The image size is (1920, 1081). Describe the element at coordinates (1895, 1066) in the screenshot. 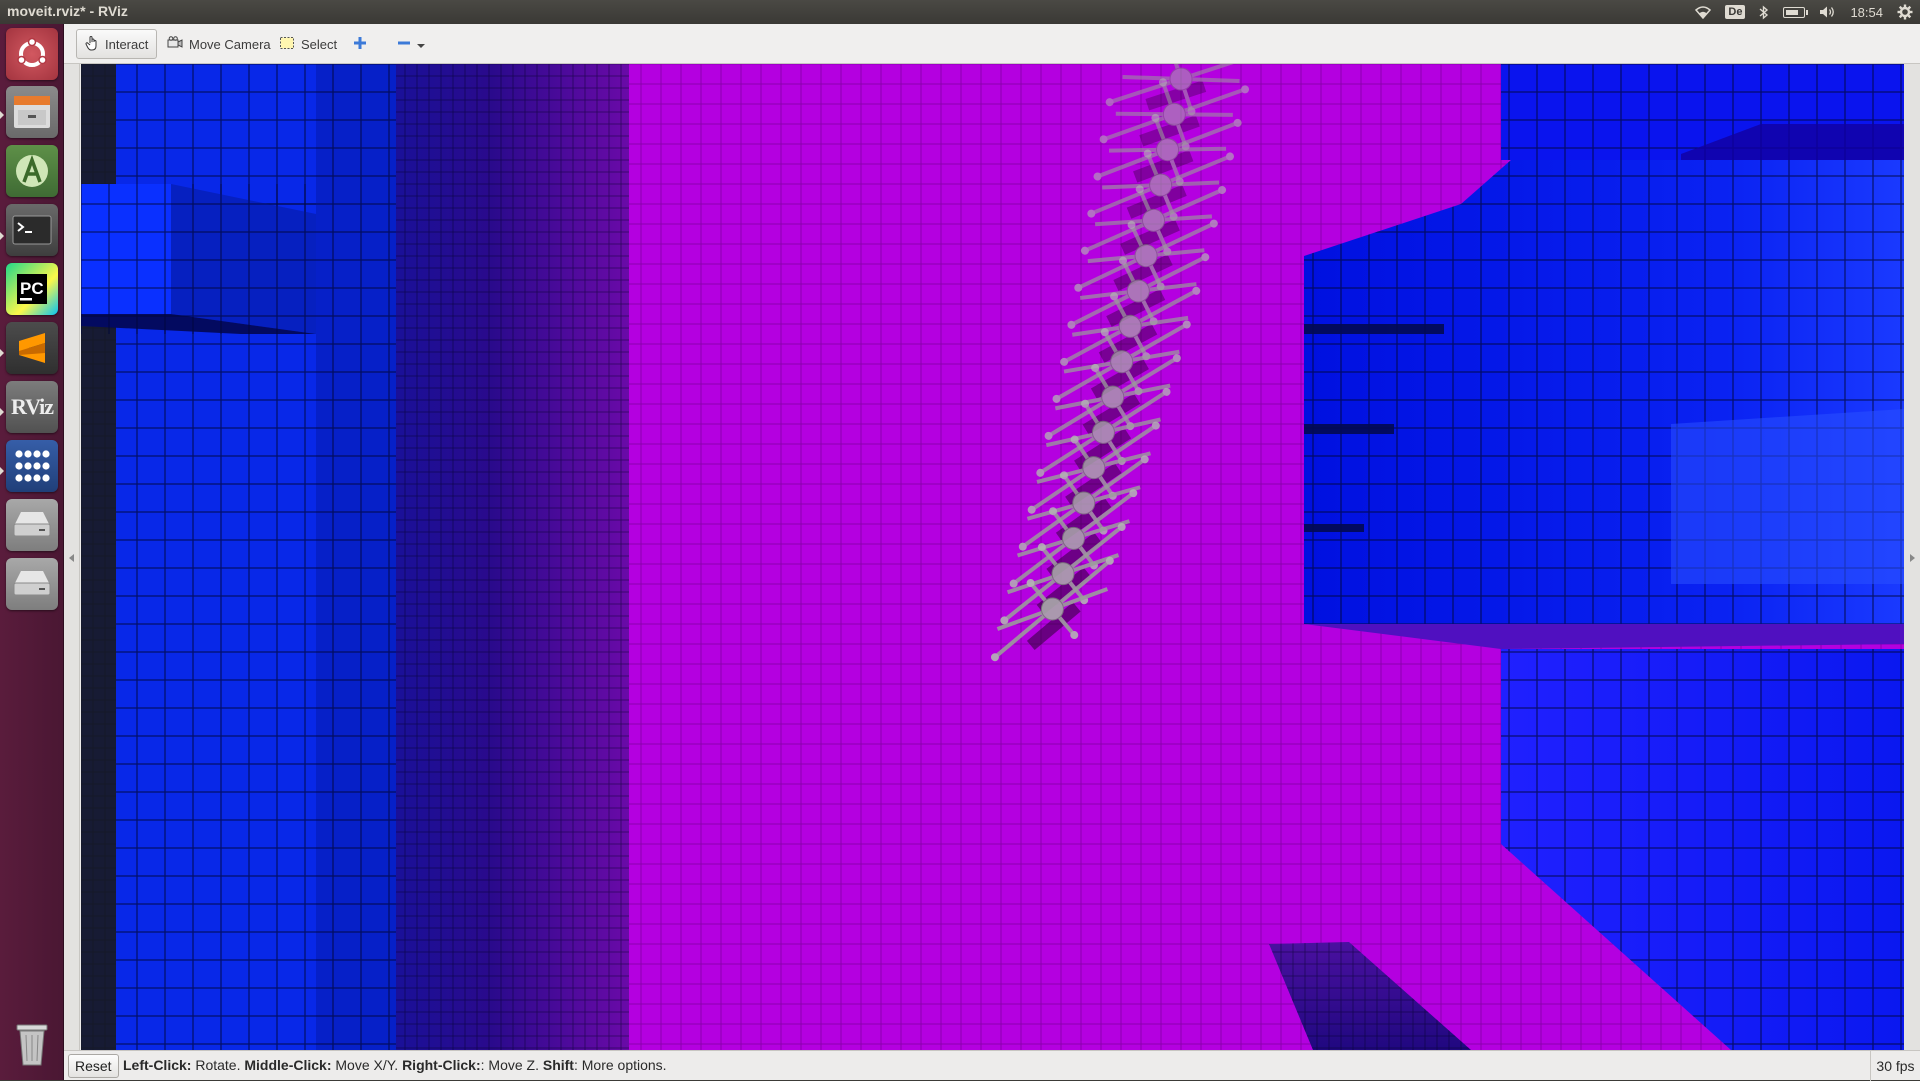

I see `fps-counter: 30 fps` at that location.